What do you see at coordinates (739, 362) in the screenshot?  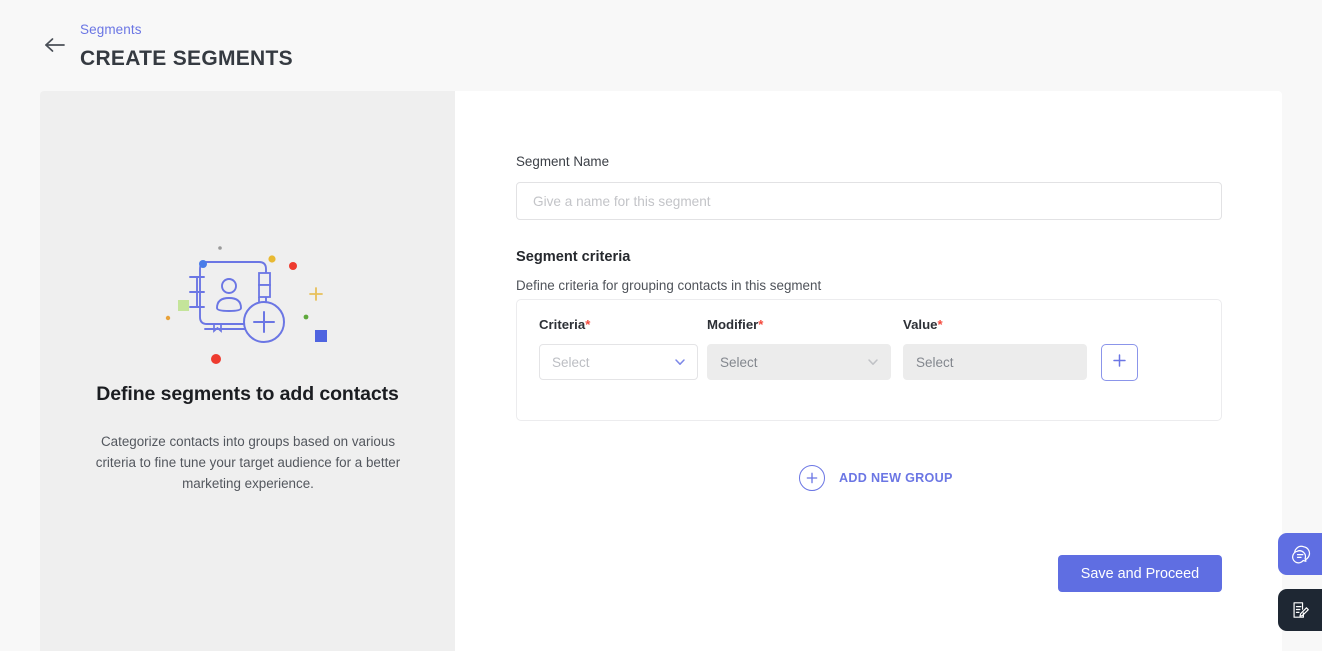 I see `modifier-select-value: Select` at bounding box center [739, 362].